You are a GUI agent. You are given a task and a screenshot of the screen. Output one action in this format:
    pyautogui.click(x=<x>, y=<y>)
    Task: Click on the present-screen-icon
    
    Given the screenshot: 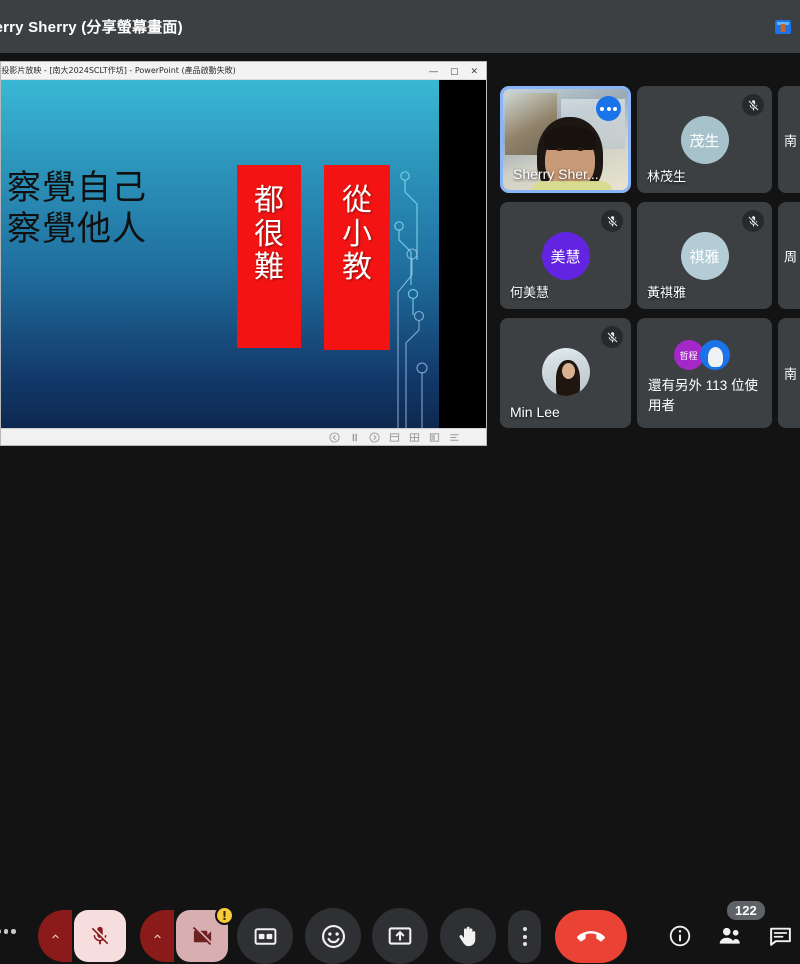 What is the action you would take?
    pyautogui.click(x=400, y=936)
    